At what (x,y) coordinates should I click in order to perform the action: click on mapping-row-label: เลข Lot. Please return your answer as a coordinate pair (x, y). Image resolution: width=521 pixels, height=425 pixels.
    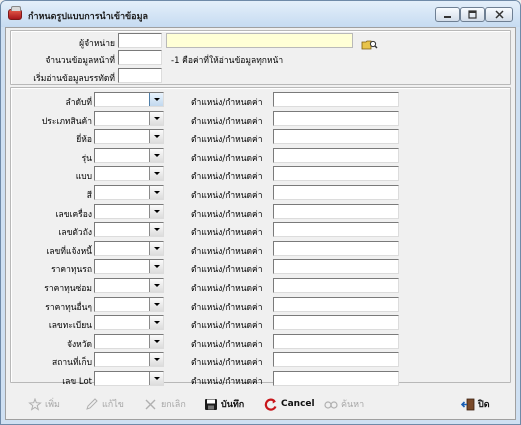
    Looking at the image, I should click on (77, 382).